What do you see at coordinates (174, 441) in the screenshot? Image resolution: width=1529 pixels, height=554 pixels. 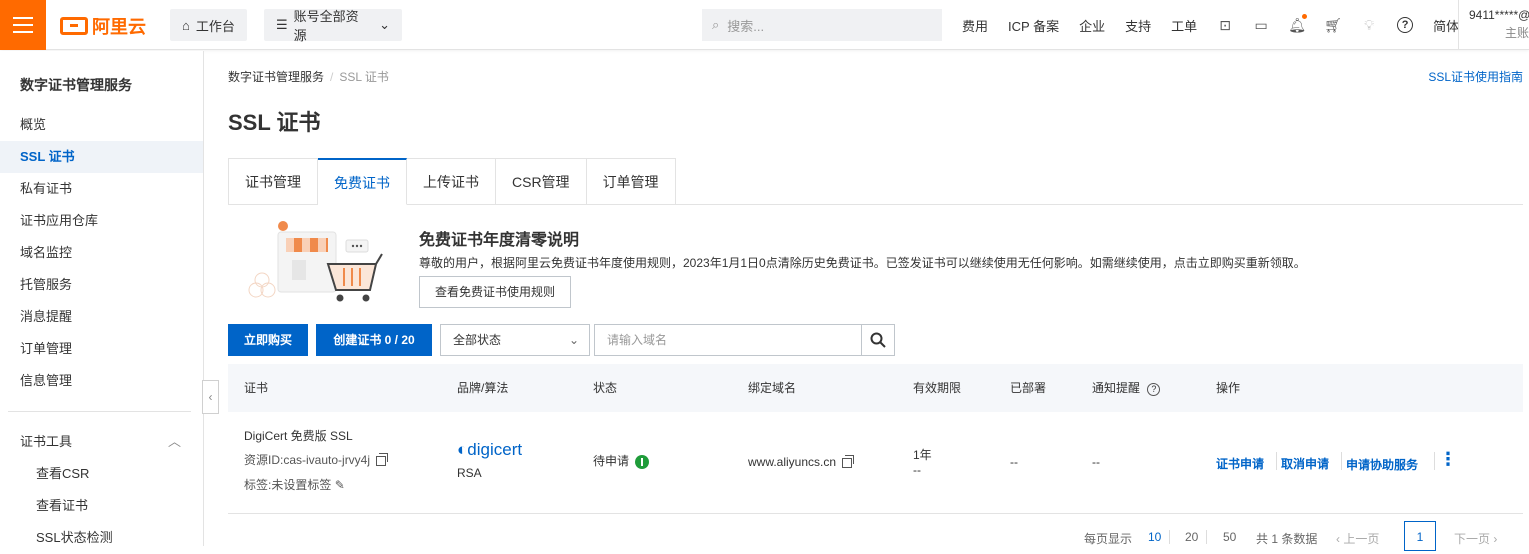 I see `chevron-up-icon: ︿` at bounding box center [174, 441].